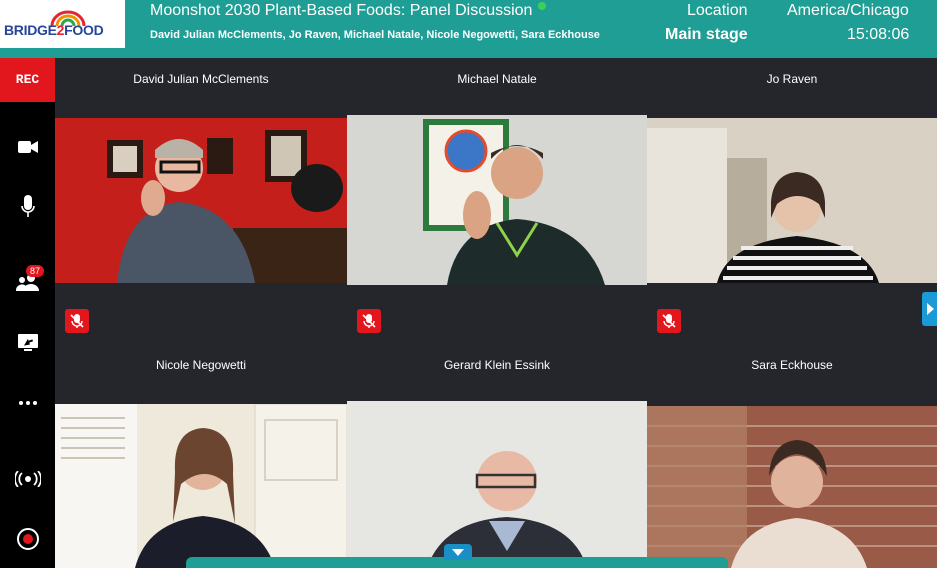 This screenshot has width=937, height=568. I want to click on expand-toolbar-button, so click(458, 552).